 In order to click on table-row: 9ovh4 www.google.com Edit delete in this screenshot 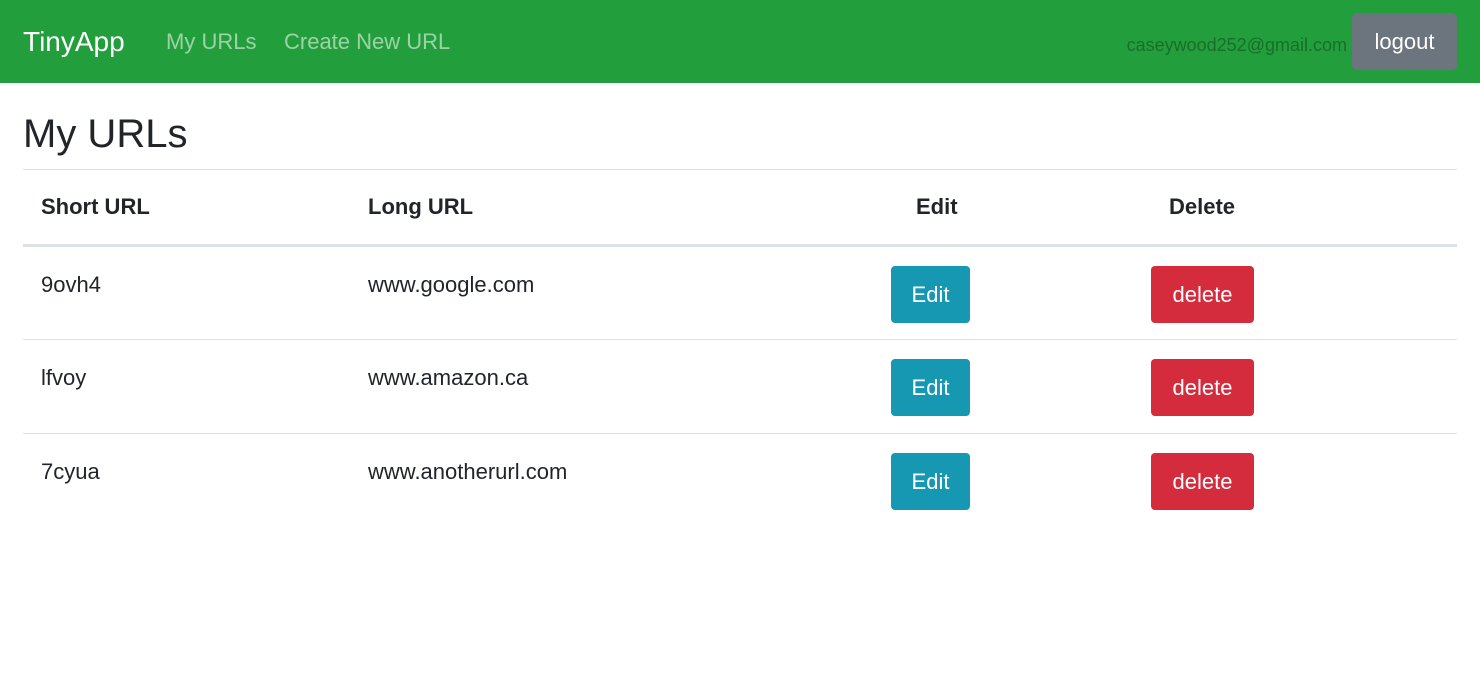, I will do `click(740, 292)`.